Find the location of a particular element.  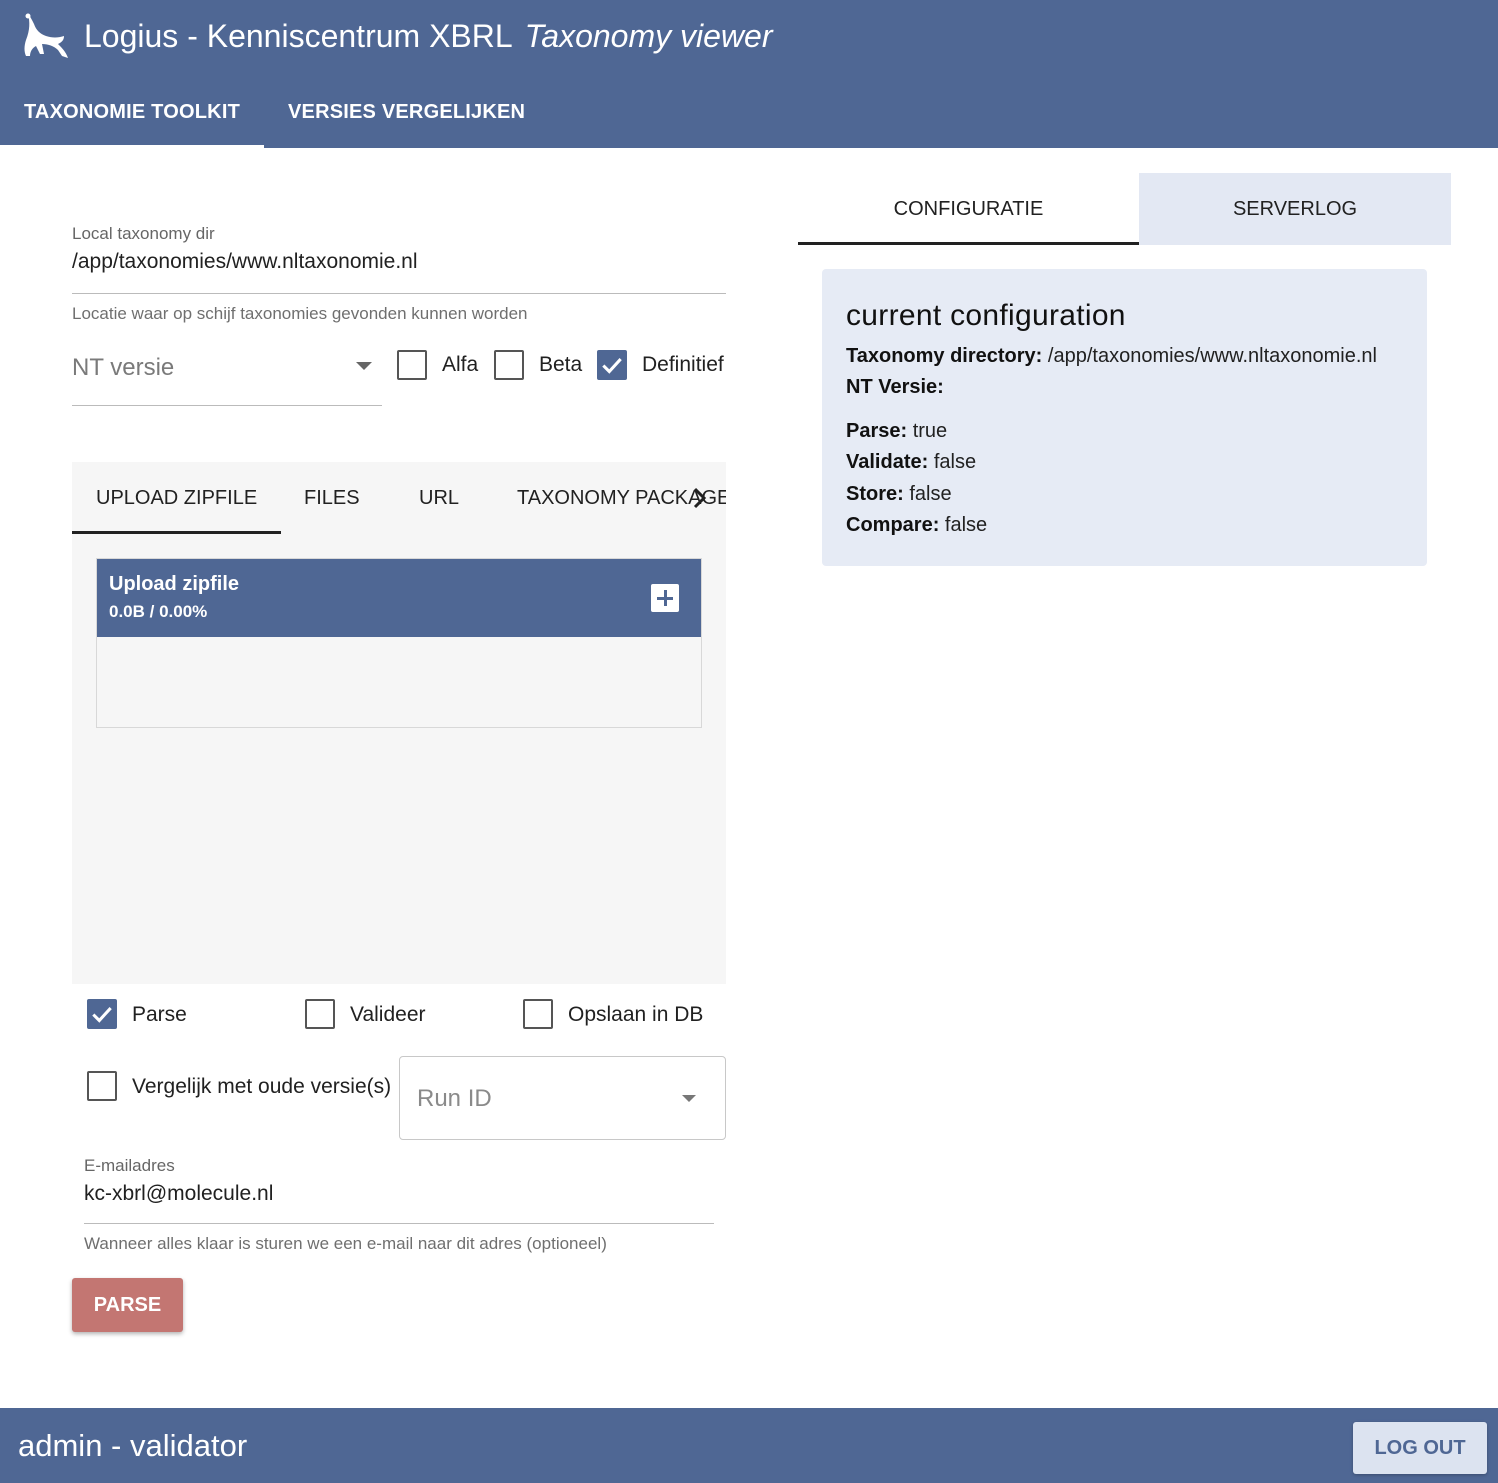

alfa-checkbox is located at coordinates (412, 365).